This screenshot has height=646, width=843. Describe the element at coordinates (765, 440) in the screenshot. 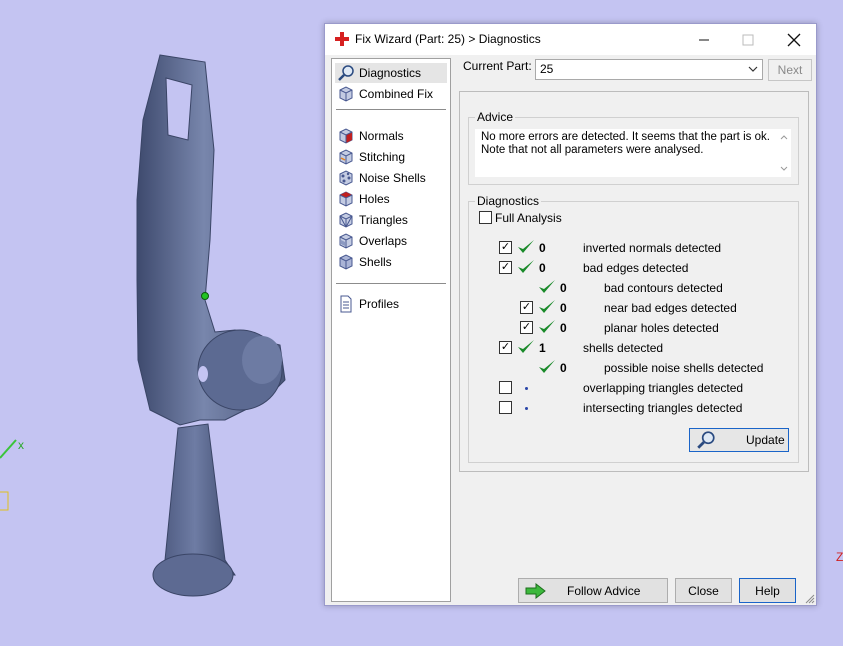

I see `update-button-label: Update` at that location.